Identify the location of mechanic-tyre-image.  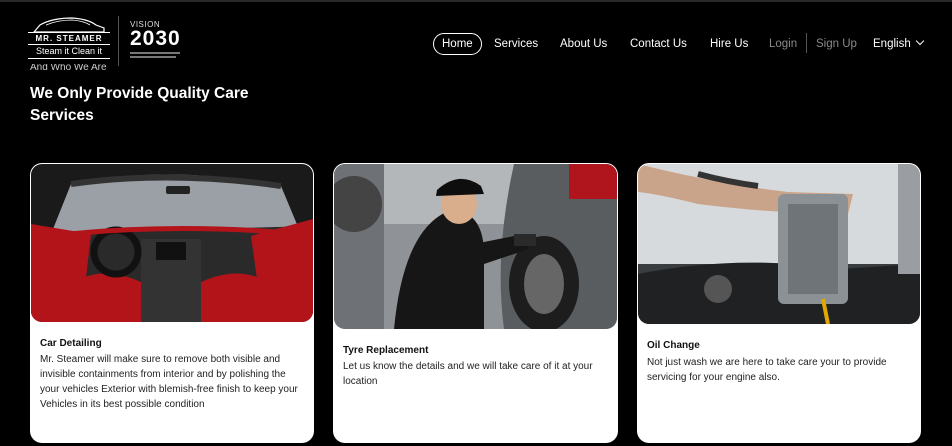
(475, 246).